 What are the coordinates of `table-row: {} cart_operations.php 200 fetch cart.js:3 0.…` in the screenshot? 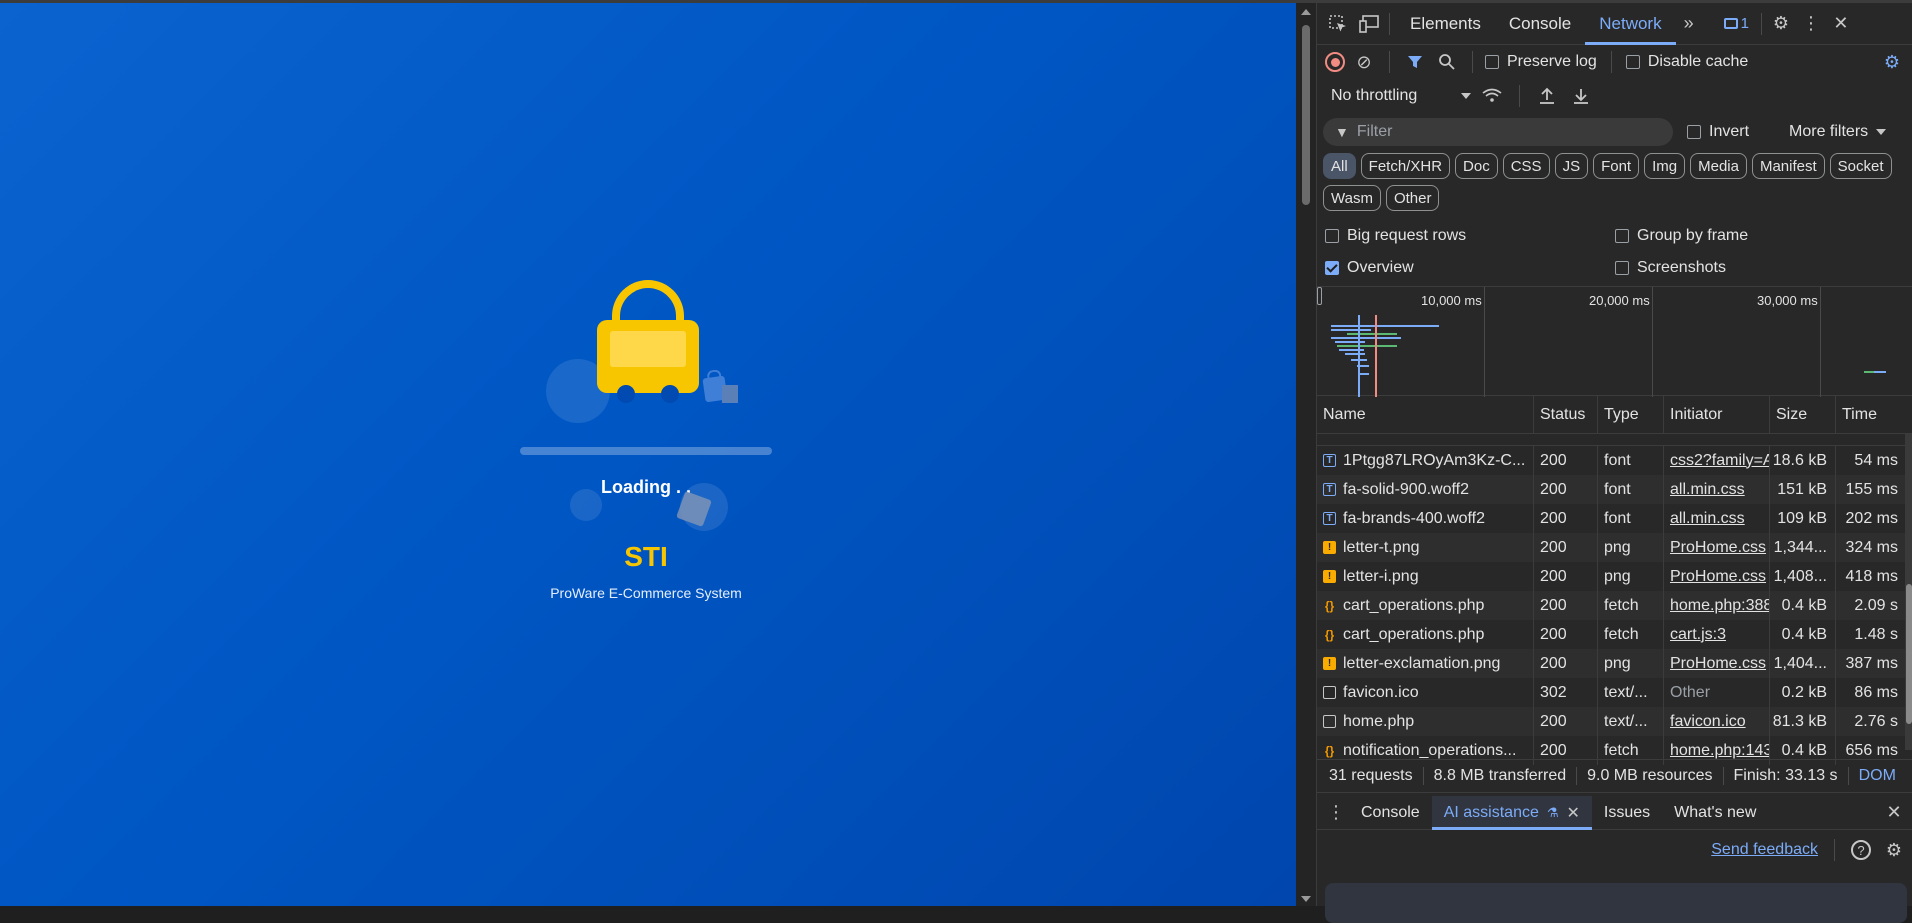 It's located at (1614, 634).